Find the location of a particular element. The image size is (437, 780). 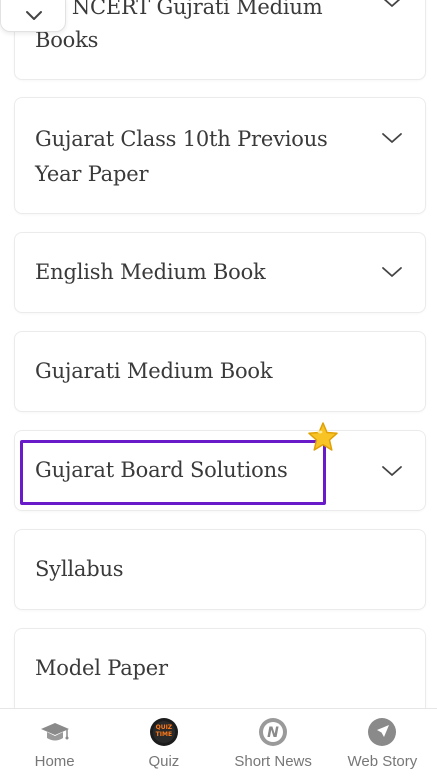

nav-item-short-news: N Short News is located at coordinates (273, 744).